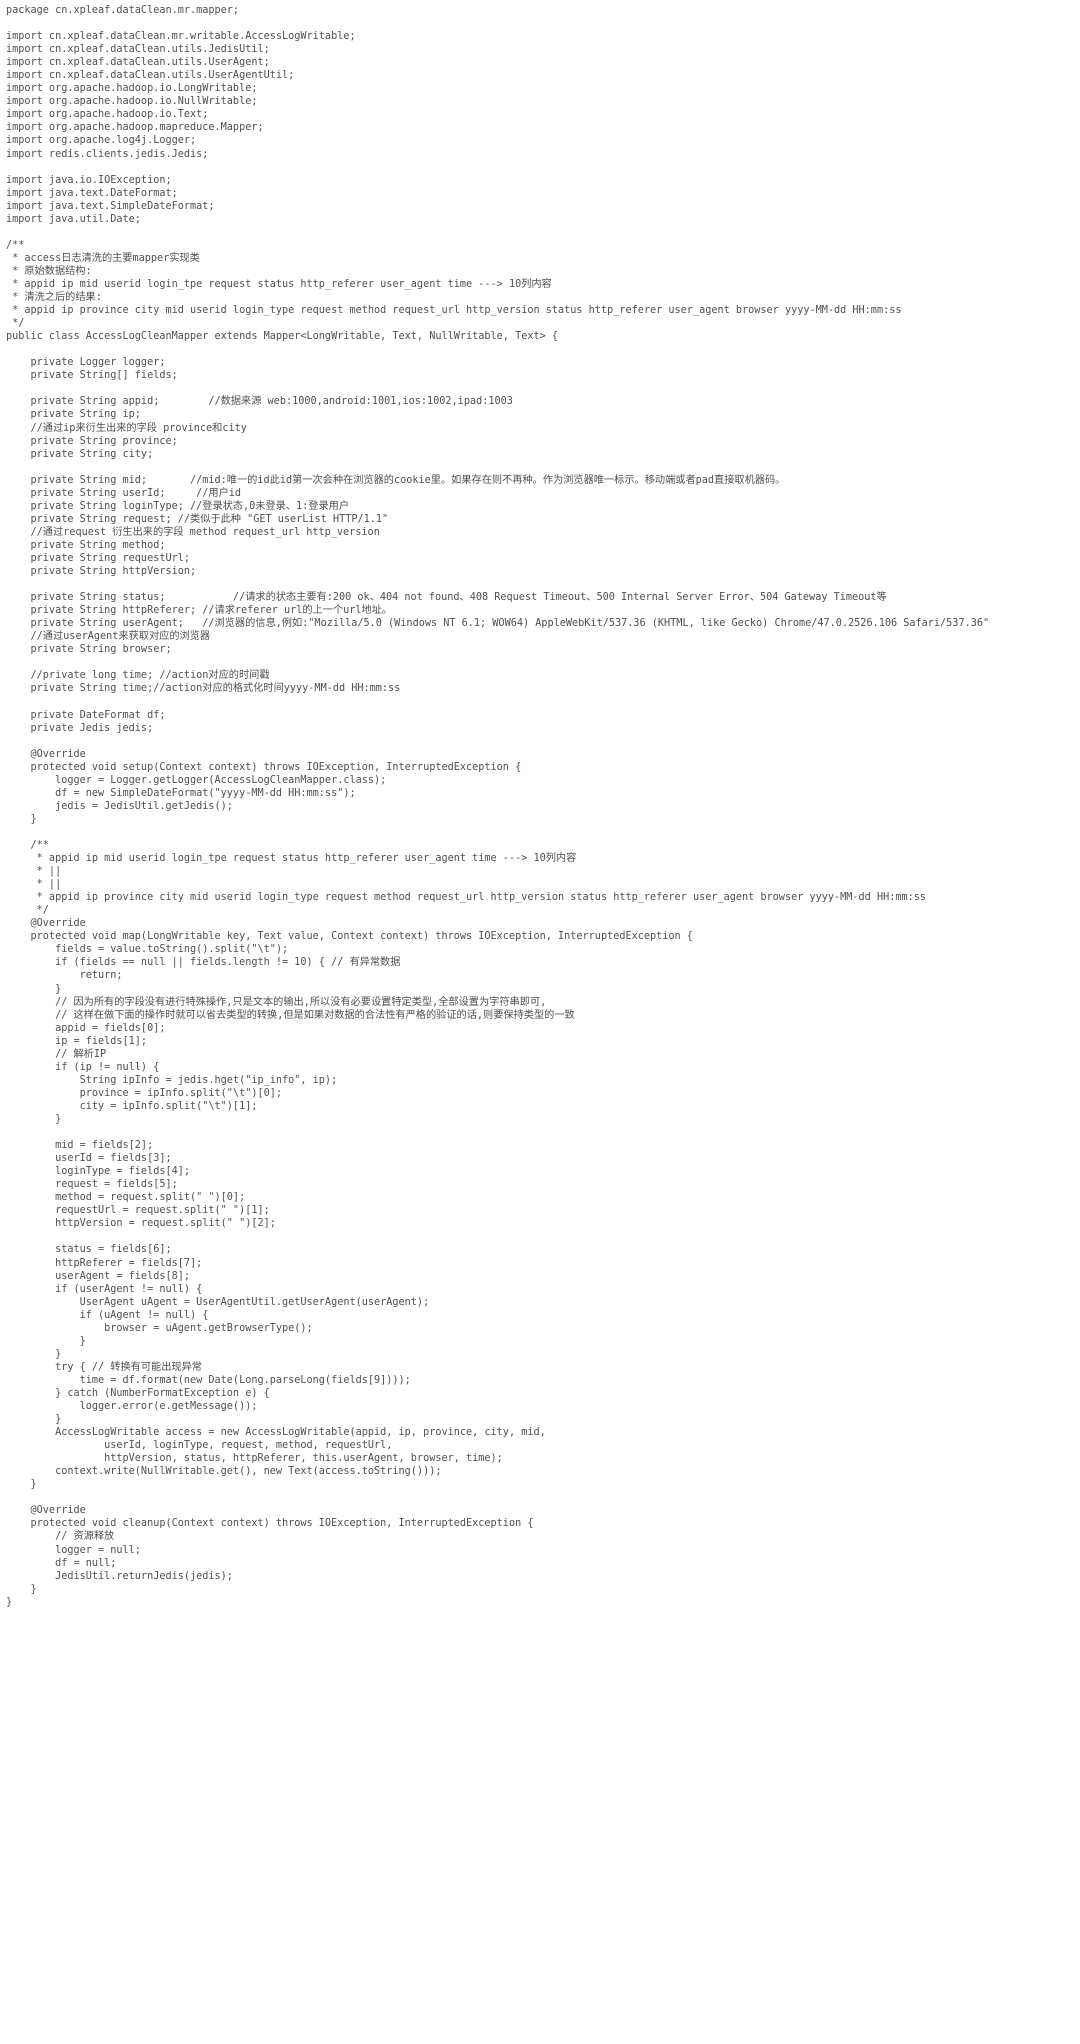  Describe the element at coordinates (107, 115) in the screenshot. I see `code-line: import org.apache.hadoop.io.Text;` at that location.